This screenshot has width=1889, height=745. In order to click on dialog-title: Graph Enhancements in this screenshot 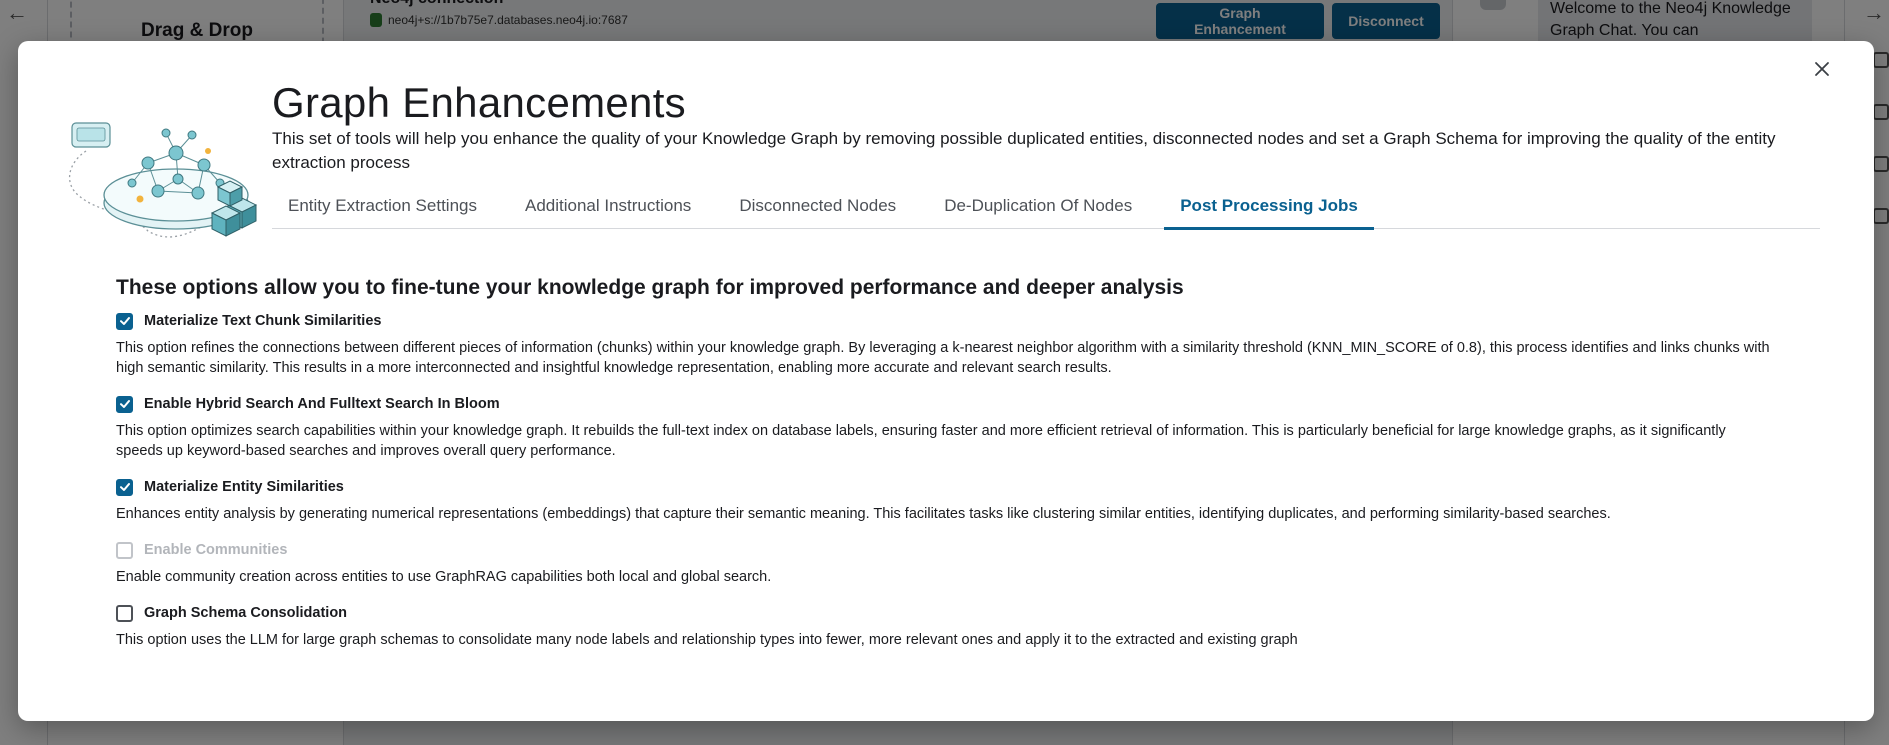, I will do `click(479, 102)`.